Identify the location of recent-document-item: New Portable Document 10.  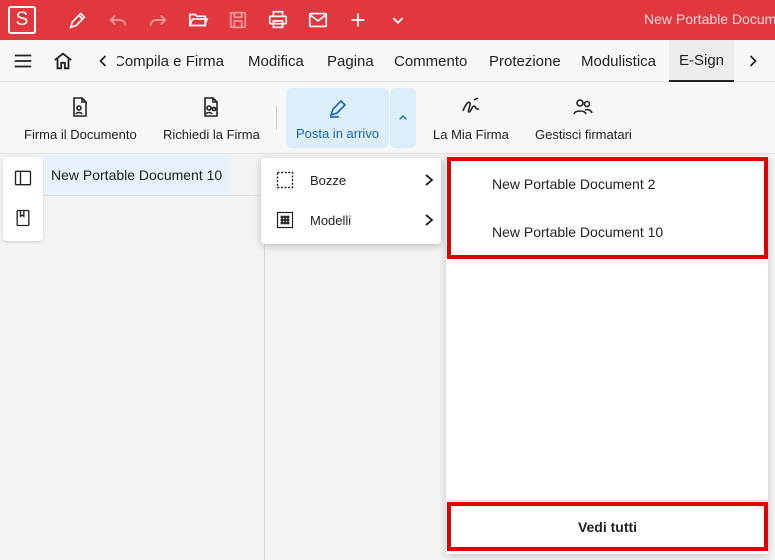
(577, 232).